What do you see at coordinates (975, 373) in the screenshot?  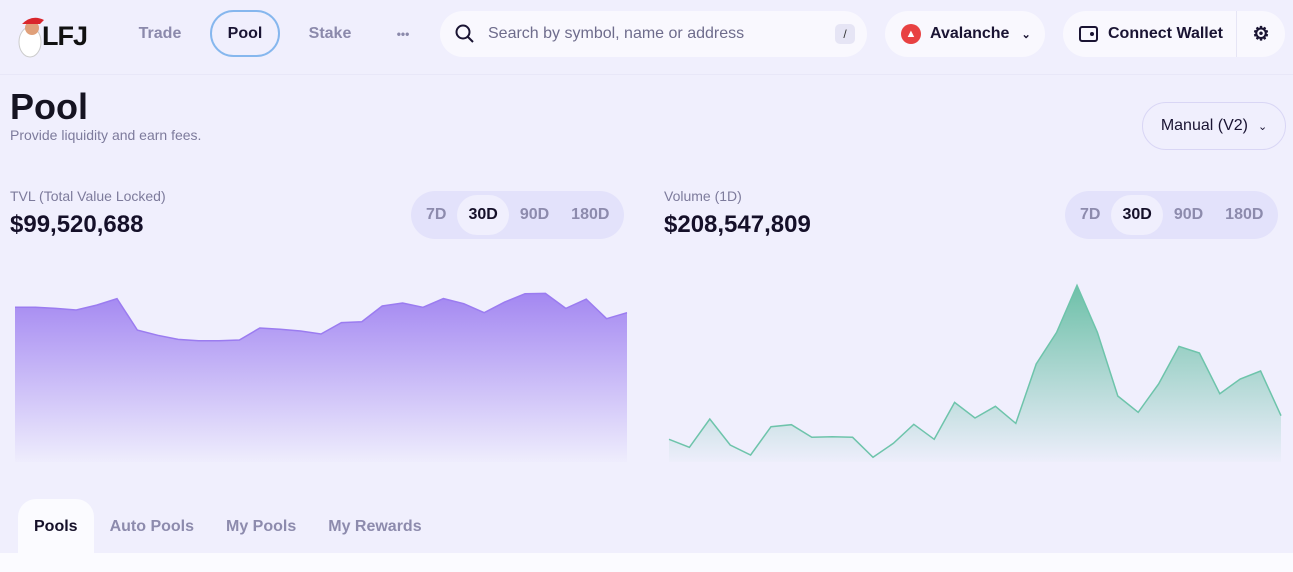 I see `volume-area` at bounding box center [975, 373].